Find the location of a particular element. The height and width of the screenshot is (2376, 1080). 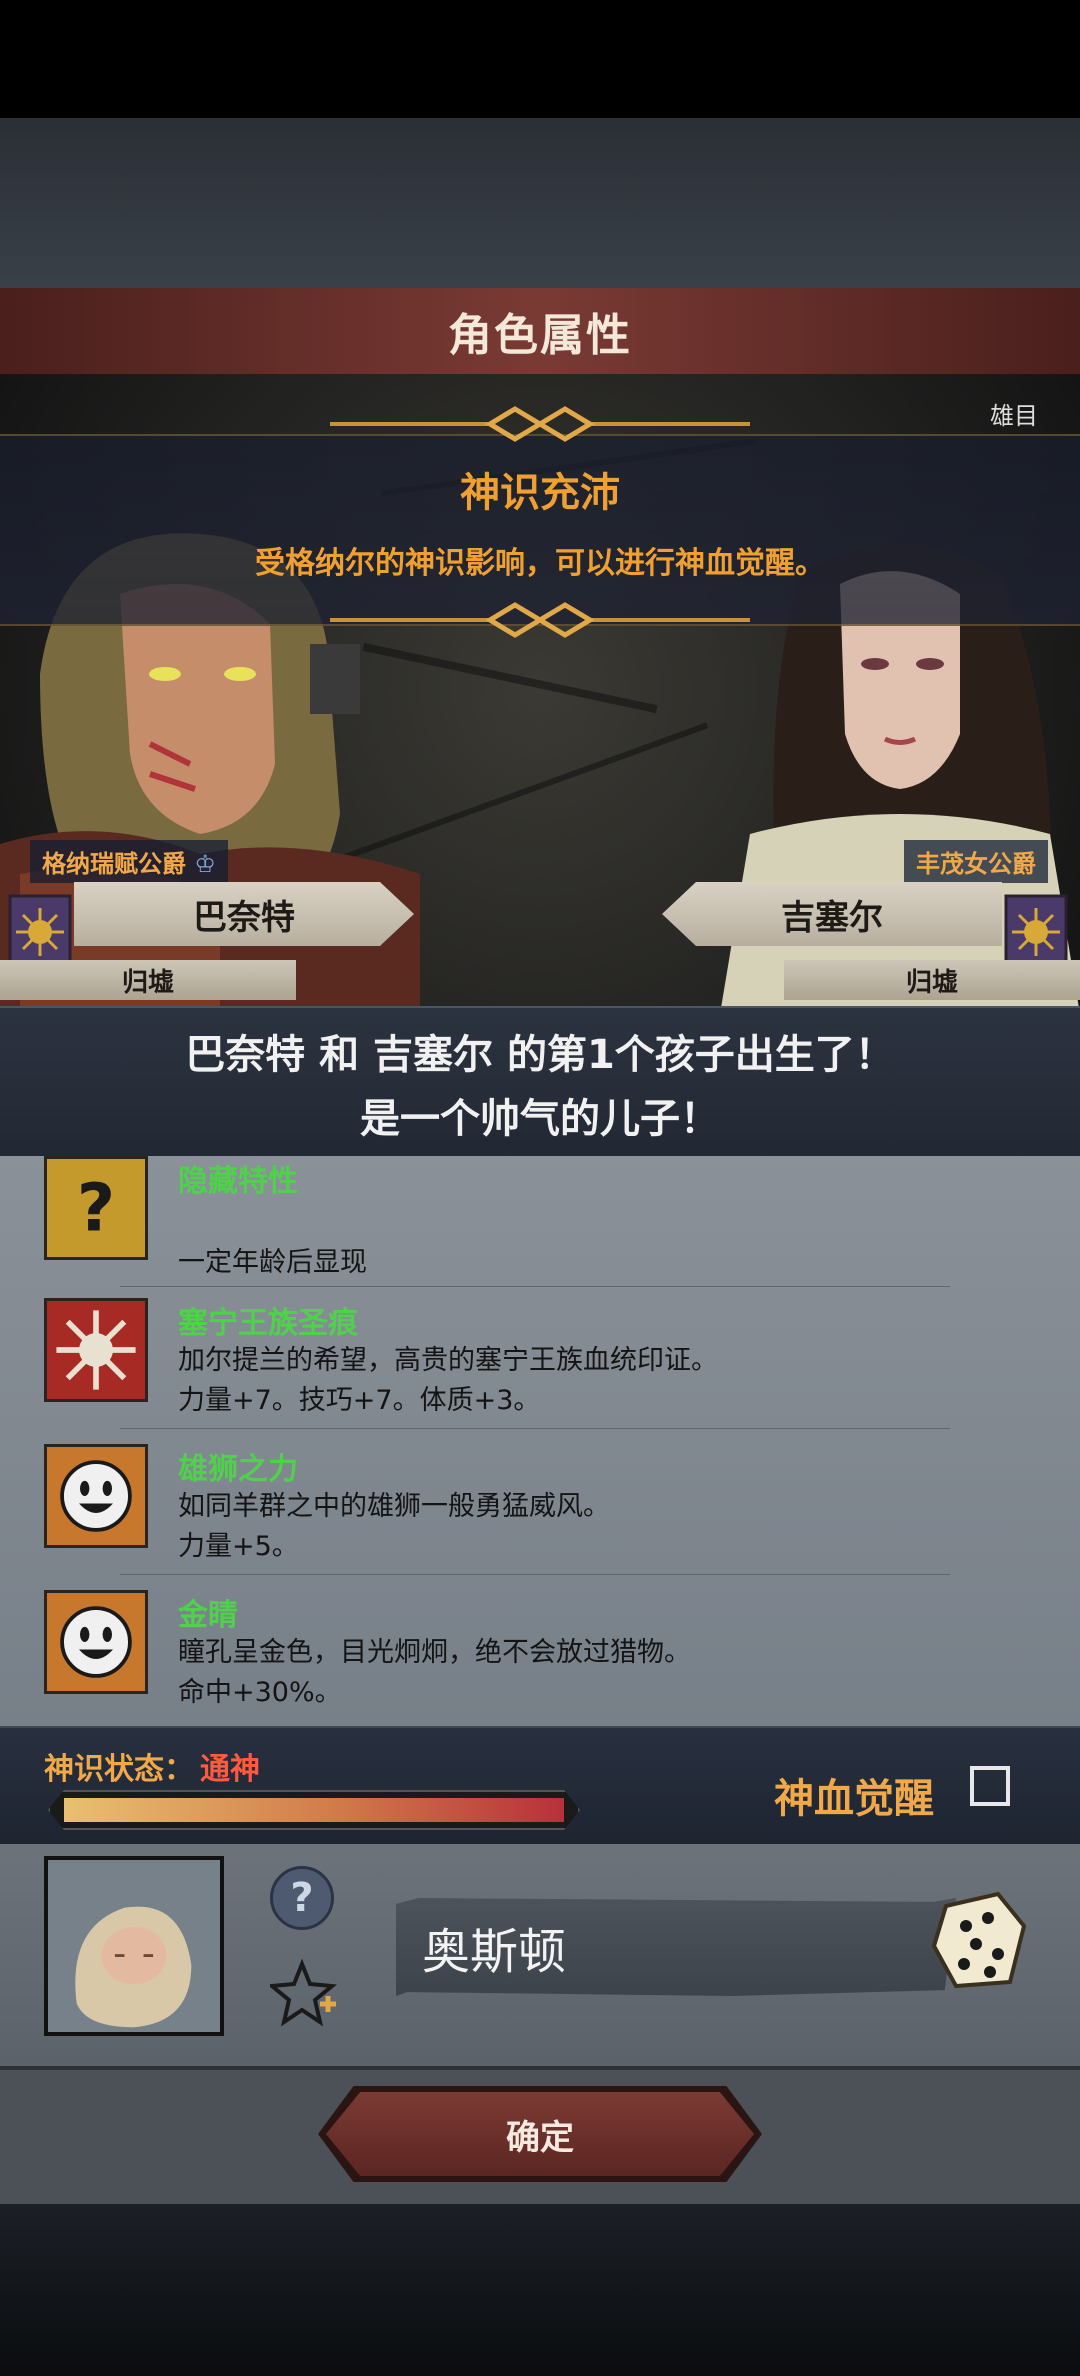

mother-name-plate: 吉塞尔 is located at coordinates (832, 914).